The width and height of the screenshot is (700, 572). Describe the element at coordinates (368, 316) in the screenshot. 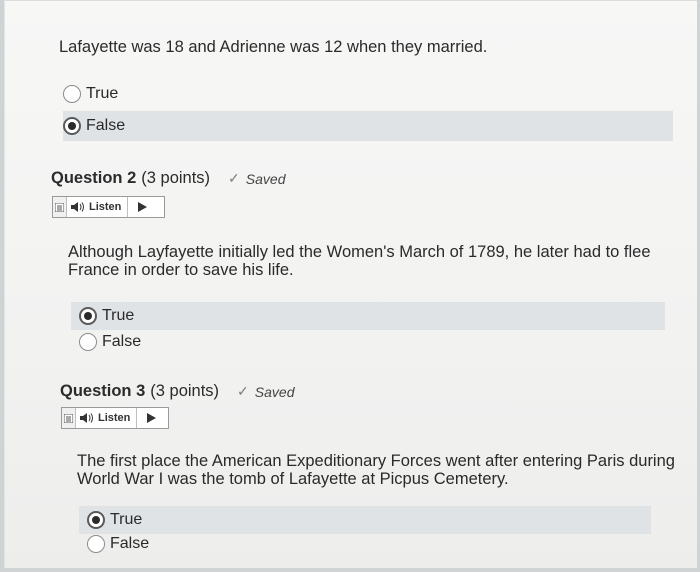

I see `question2-option-true: True` at that location.